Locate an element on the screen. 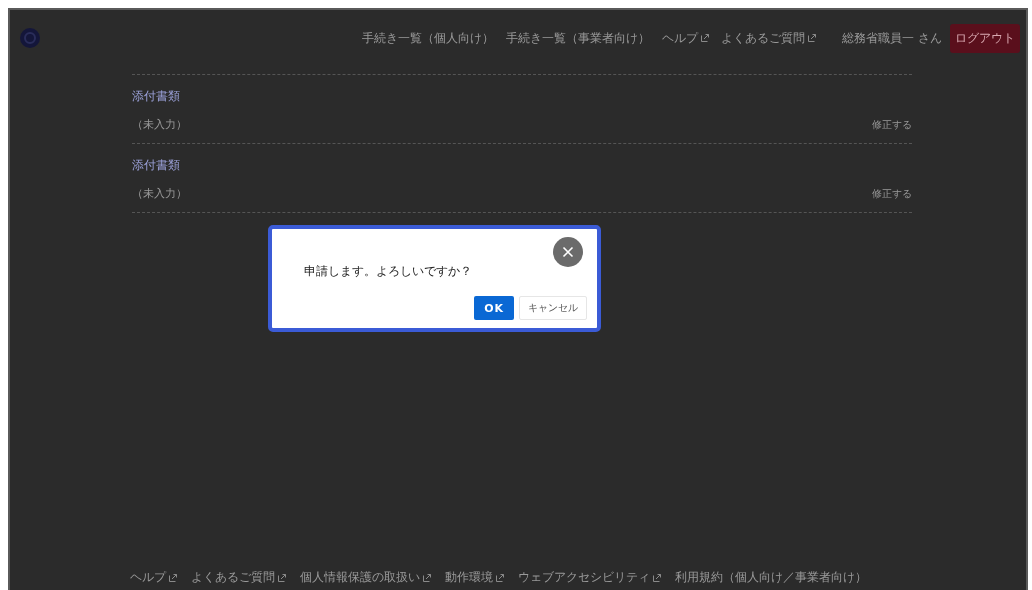 This screenshot has width=1032, height=590. nav-link: よくあるご質問 is located at coordinates (769, 38).